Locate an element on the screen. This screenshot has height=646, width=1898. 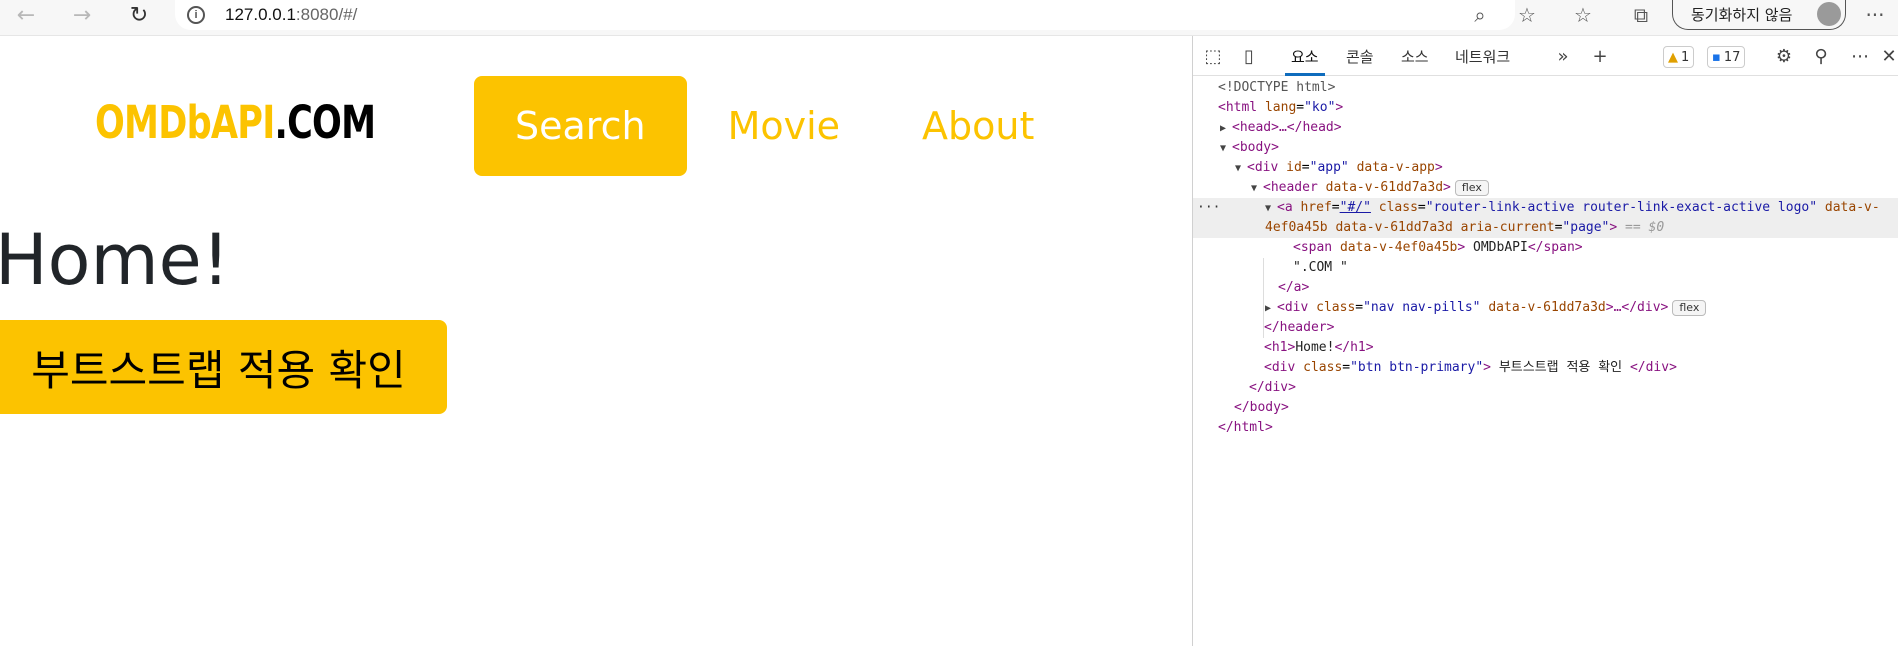
tab-elements: 요소 is located at coordinates (1305, 56).